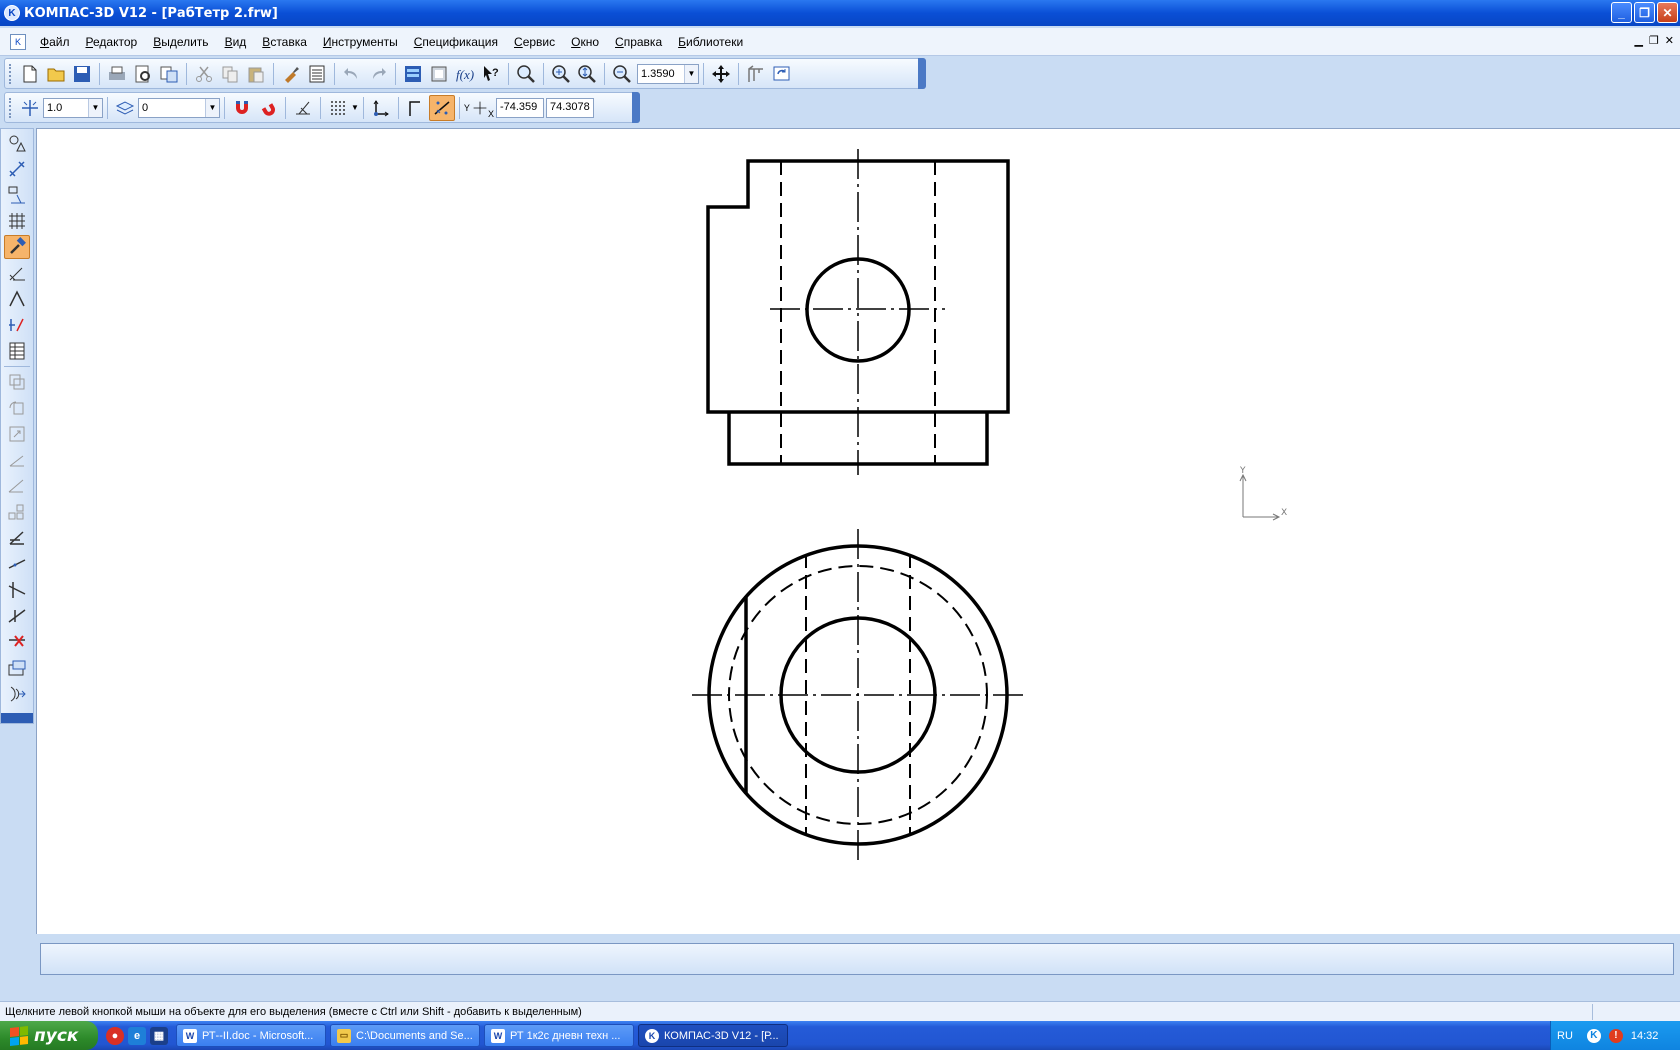 Image resolution: width=1680 pixels, height=1050 pixels. Describe the element at coordinates (416, 108) in the screenshot. I see `parametric-mode-button` at that location.